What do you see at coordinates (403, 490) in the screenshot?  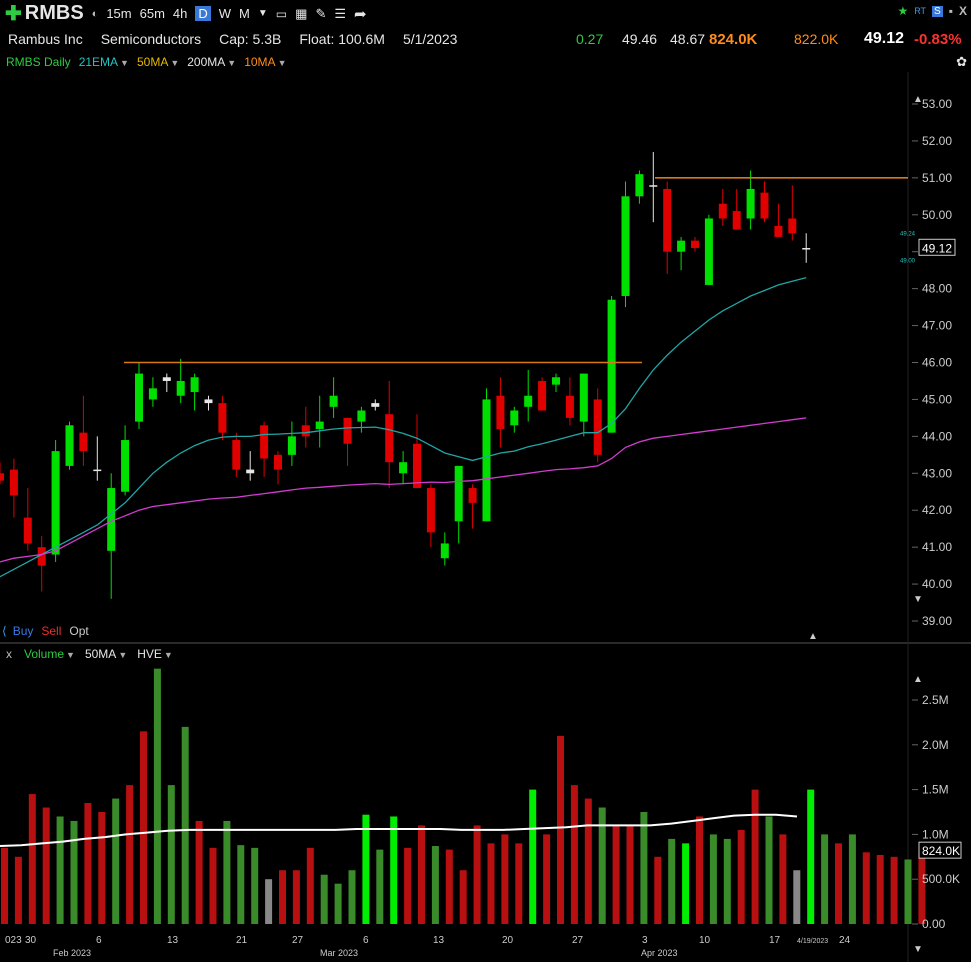 I see `ma50-line` at bounding box center [403, 490].